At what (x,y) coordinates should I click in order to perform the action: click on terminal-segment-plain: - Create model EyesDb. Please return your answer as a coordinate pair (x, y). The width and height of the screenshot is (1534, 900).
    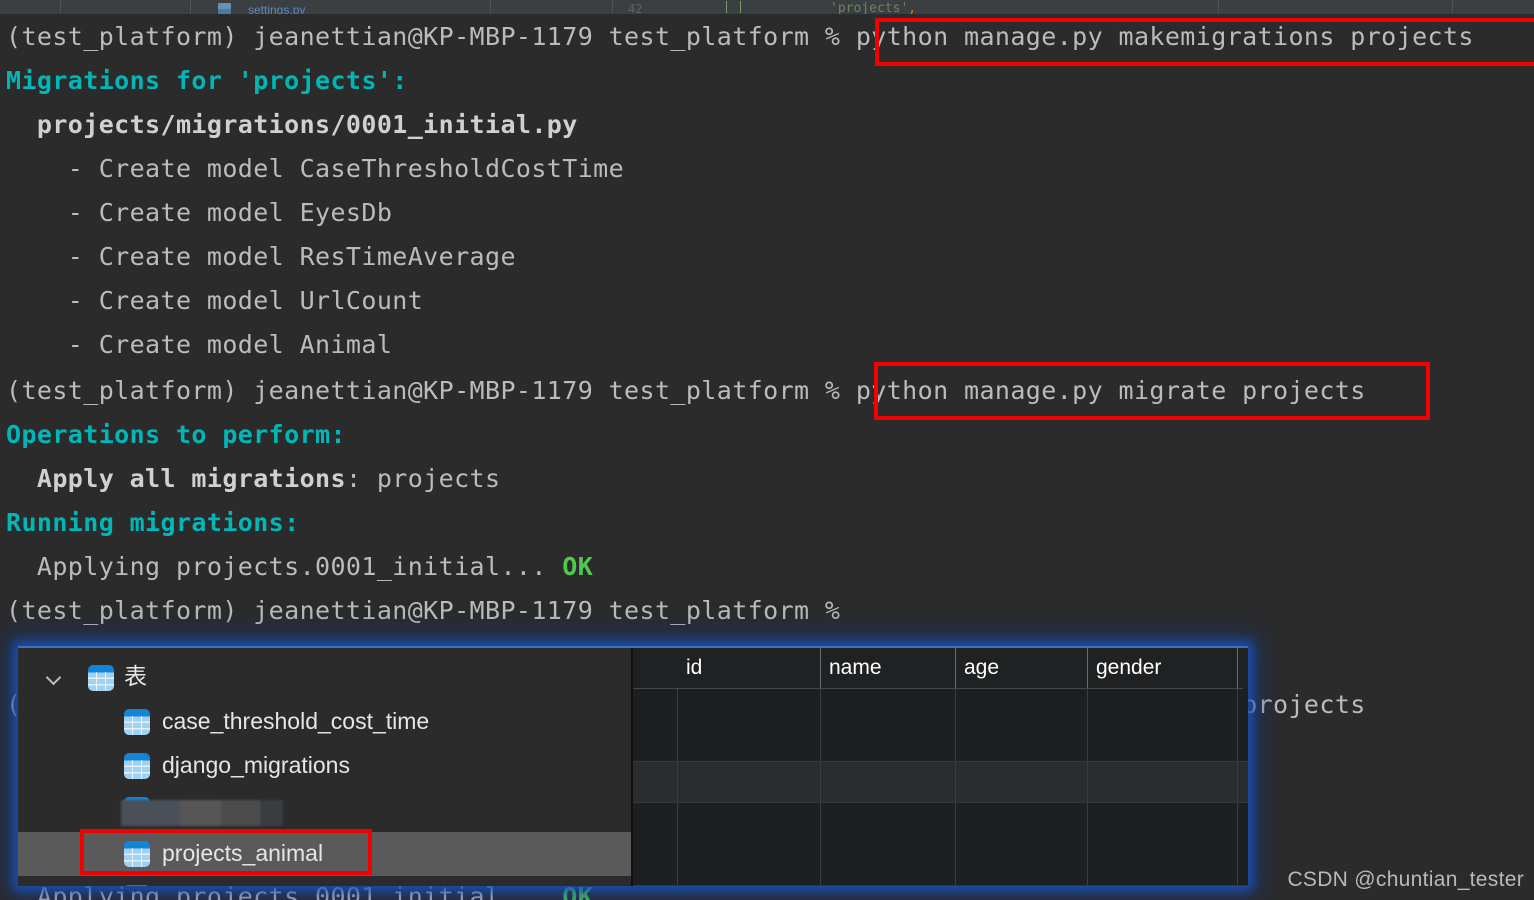
    Looking at the image, I should click on (199, 212).